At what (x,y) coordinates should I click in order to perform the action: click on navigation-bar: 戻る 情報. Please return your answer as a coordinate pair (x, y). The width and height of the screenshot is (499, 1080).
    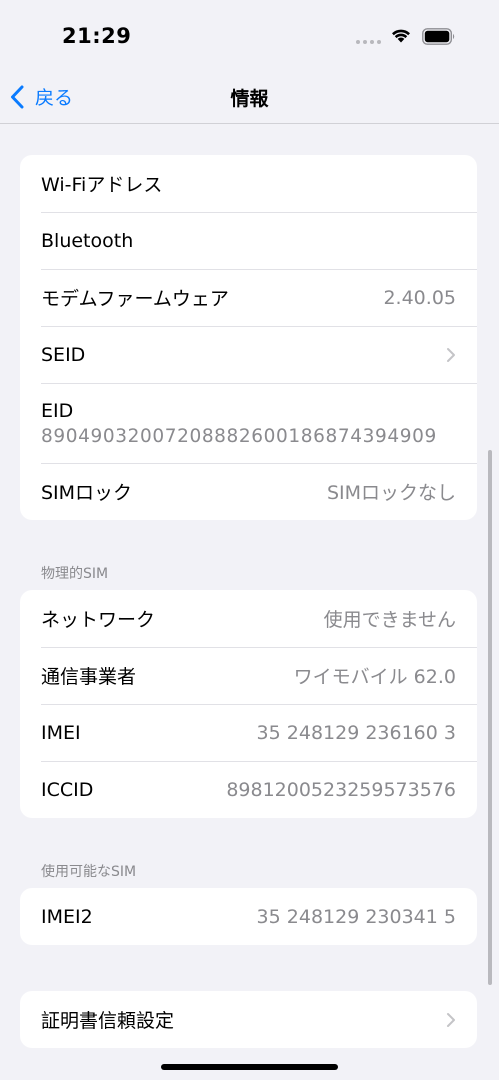
    Looking at the image, I should click on (249, 98).